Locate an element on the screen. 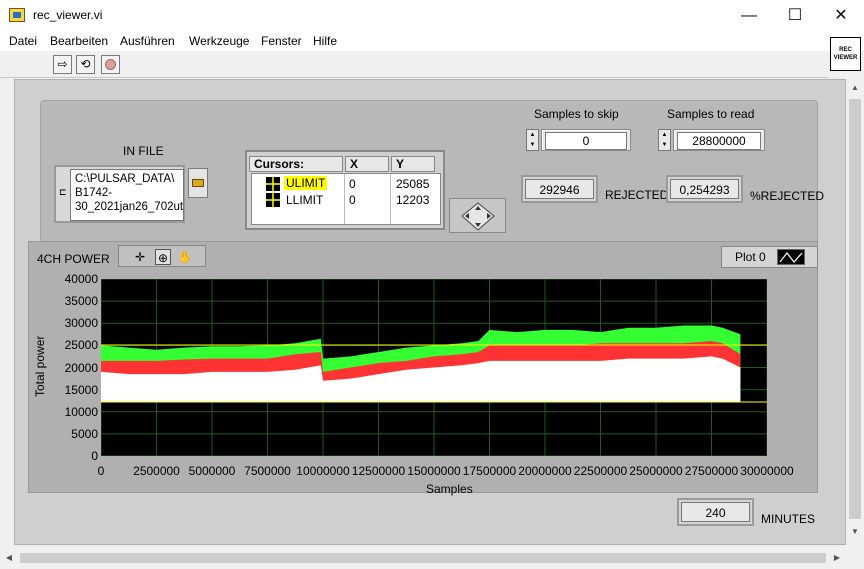  cursor-rows: ULIMIT 0 25085 LLIMIT 0 12203 is located at coordinates (346, 199).